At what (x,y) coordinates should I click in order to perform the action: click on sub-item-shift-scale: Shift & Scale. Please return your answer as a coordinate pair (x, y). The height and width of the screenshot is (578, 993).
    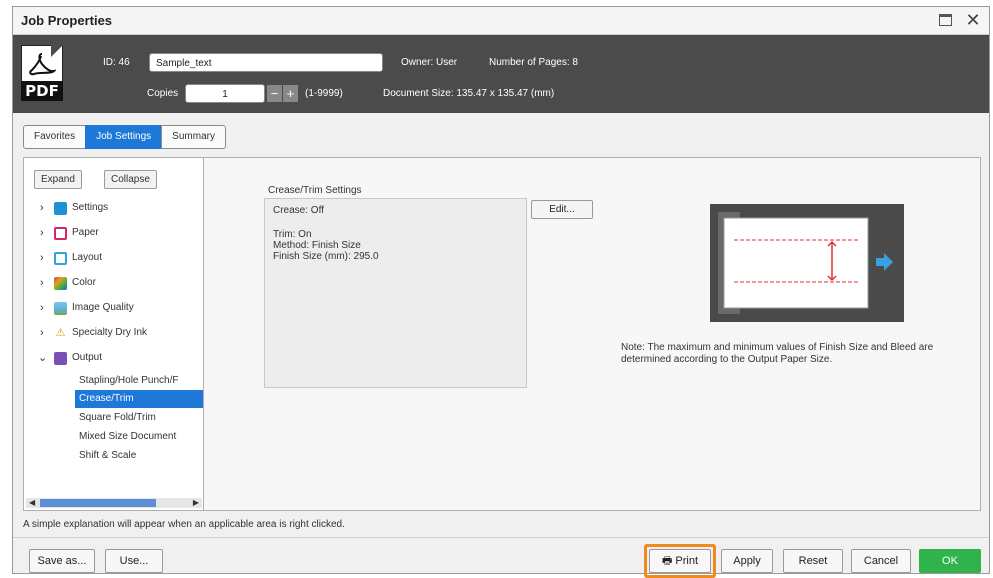
    Looking at the image, I should click on (139, 456).